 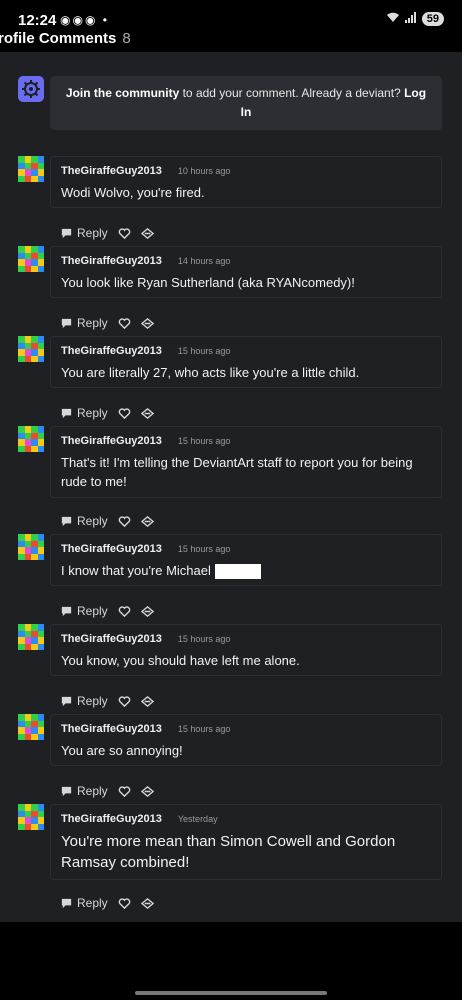 What do you see at coordinates (122, 93) in the screenshot?
I see `join-community-link: Join the community` at bounding box center [122, 93].